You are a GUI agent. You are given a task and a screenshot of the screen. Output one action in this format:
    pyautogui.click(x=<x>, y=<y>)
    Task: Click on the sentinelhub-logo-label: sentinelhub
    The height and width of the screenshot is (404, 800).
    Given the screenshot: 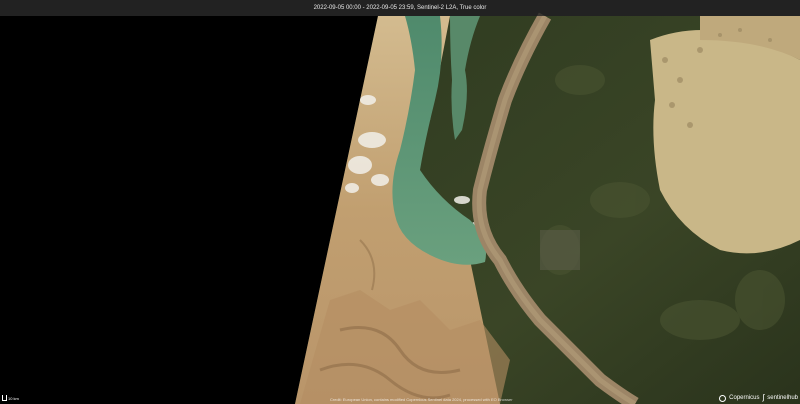 What is the action you would take?
    pyautogui.click(x=782, y=398)
    